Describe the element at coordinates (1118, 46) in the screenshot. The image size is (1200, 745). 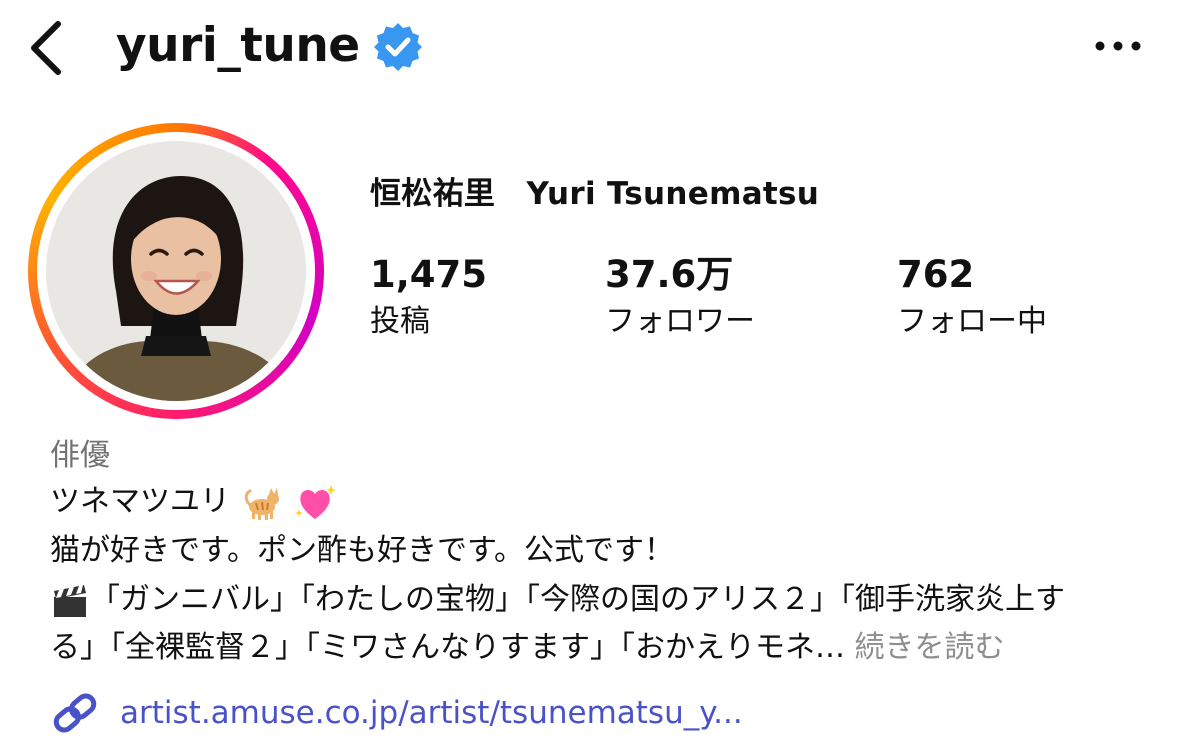
I see `more-options-icon` at that location.